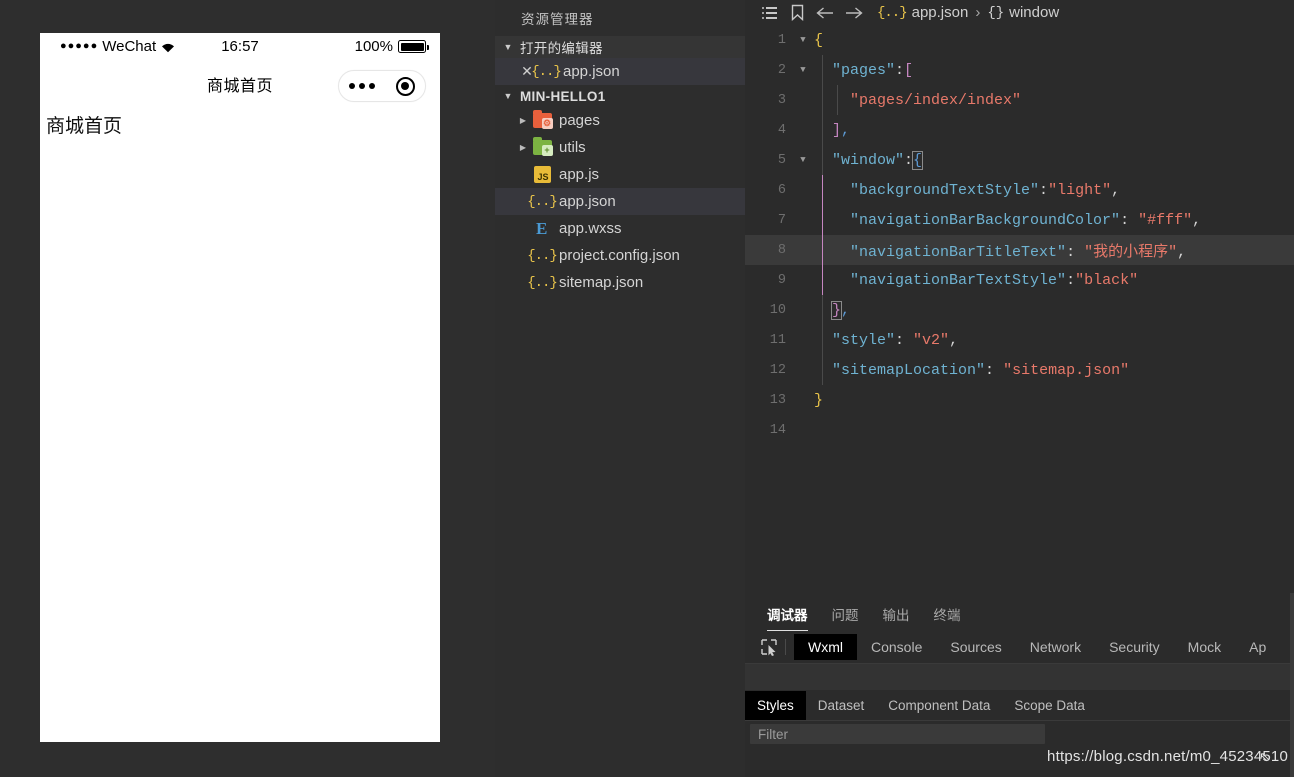 The width and height of the screenshot is (1294, 777). What do you see at coordinates (1019, 612) in the screenshot?
I see `panel-tab-strip: 调试器 问题 输出 终端` at bounding box center [1019, 612].